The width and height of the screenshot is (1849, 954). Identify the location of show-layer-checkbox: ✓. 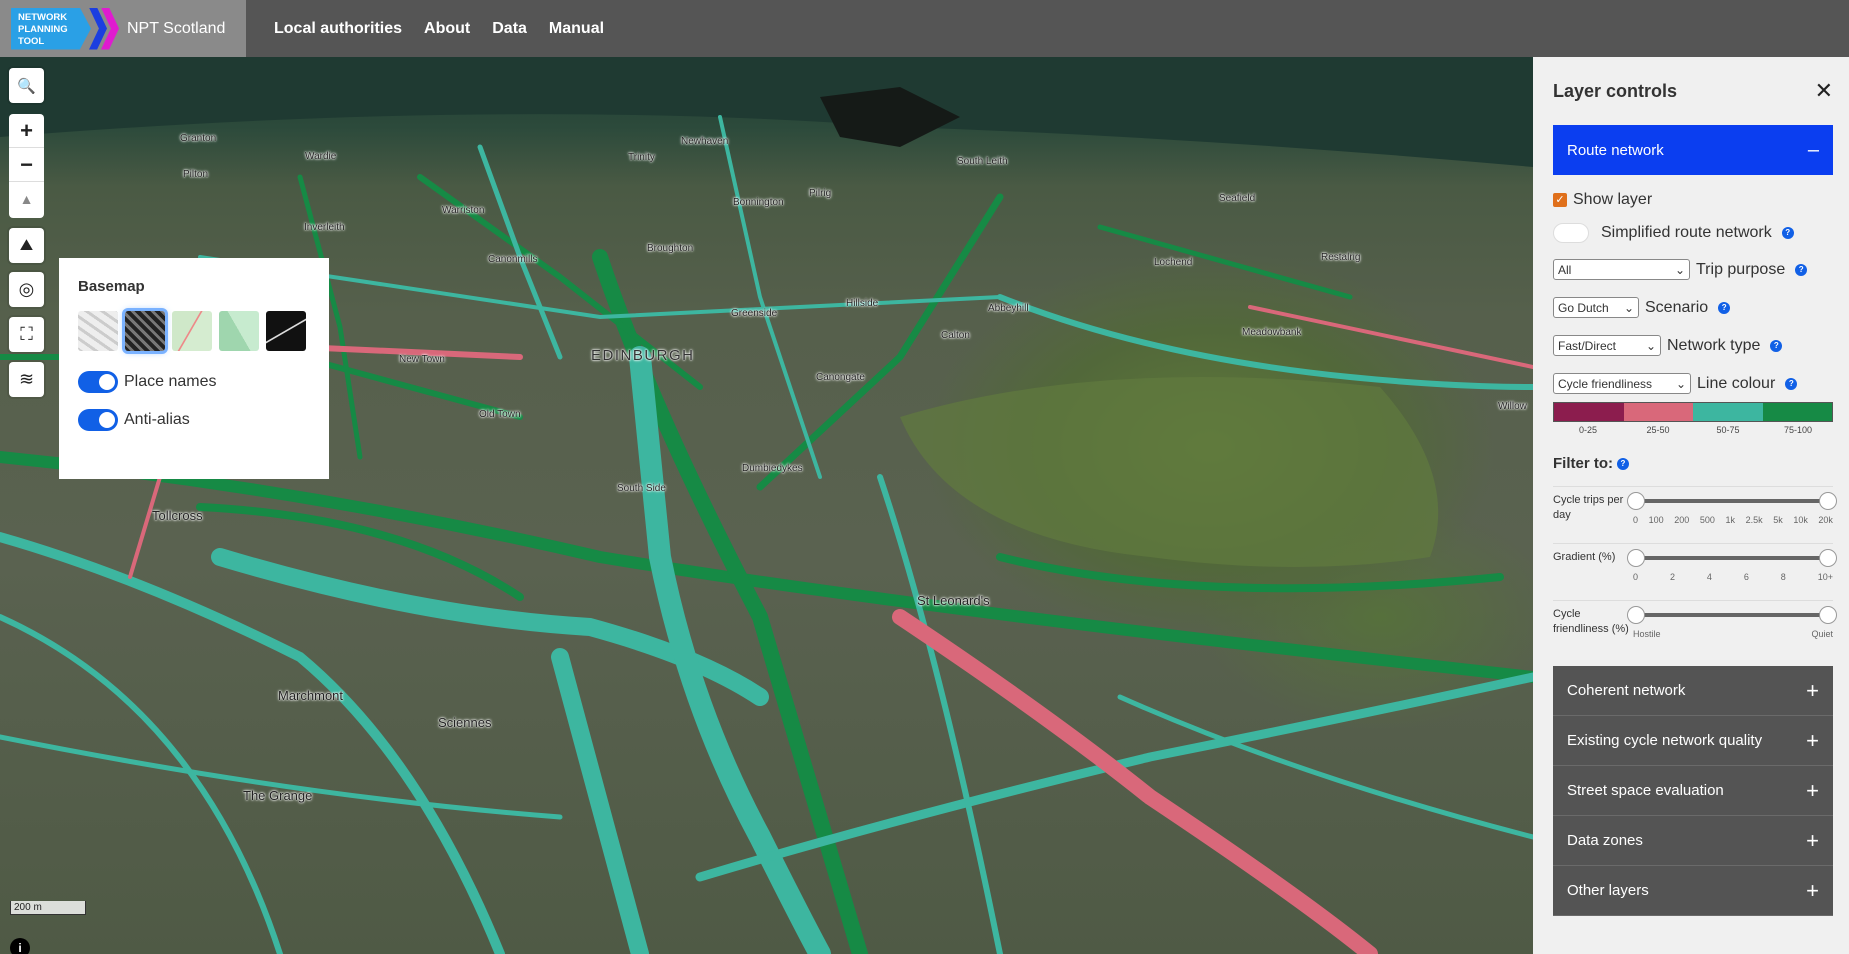
(1560, 200).